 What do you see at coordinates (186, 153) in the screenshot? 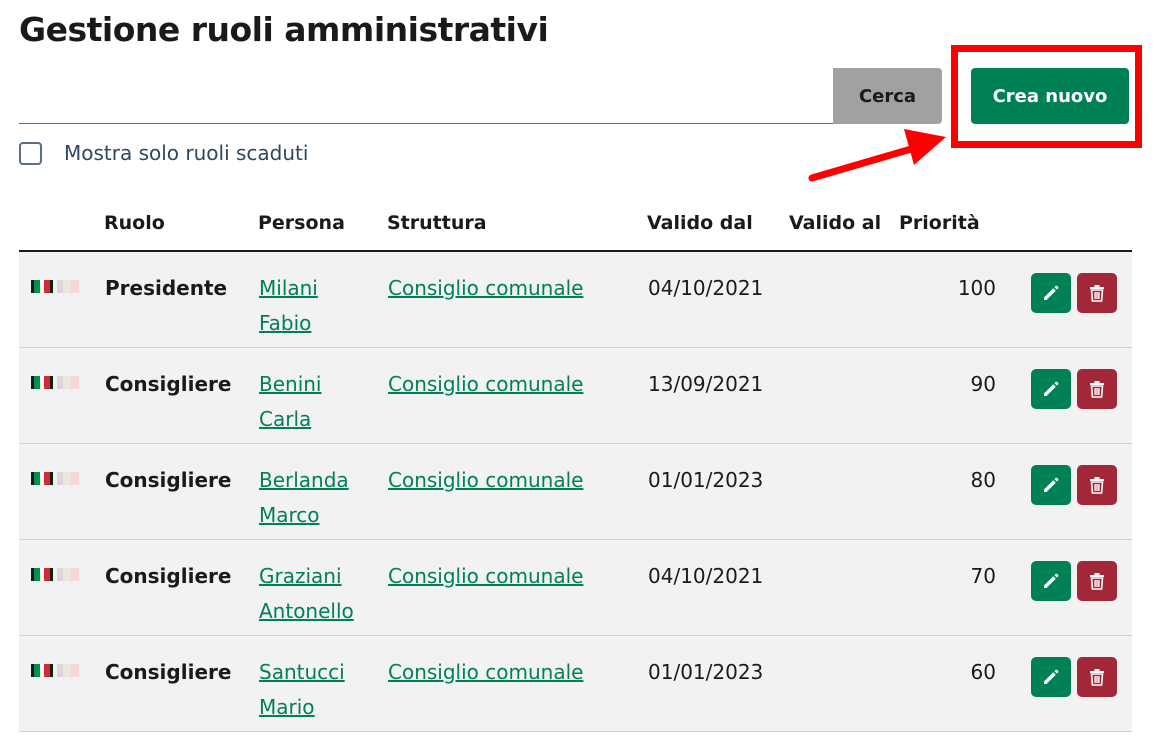
I see `expired-only-label: Mostra solo ruoli scaduti` at bounding box center [186, 153].